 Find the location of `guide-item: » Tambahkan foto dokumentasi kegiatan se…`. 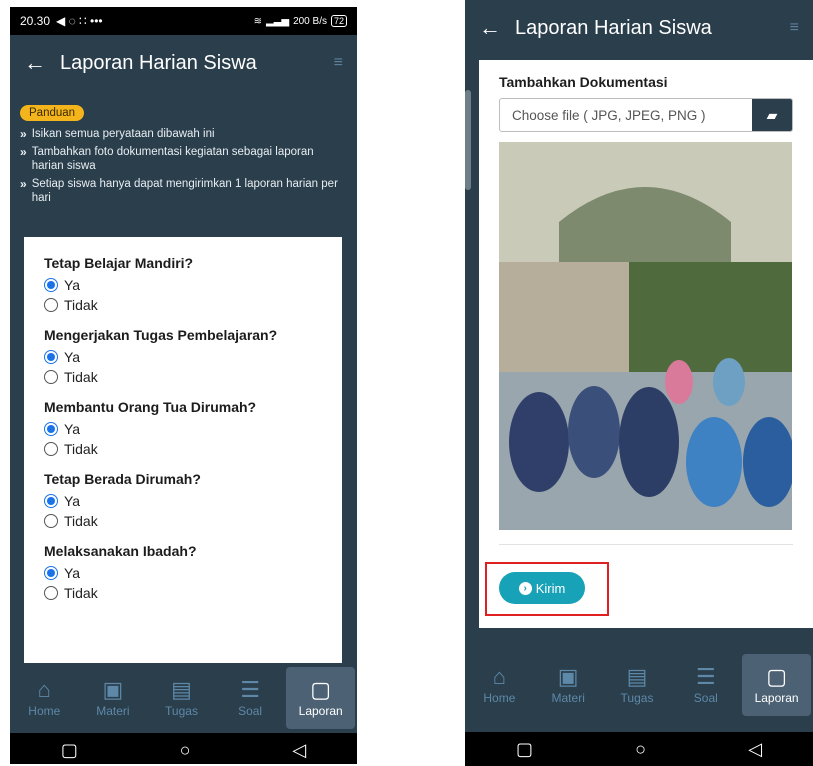

guide-item: » Tambahkan foto dokumentasi kegiatan se… is located at coordinates (183, 159).